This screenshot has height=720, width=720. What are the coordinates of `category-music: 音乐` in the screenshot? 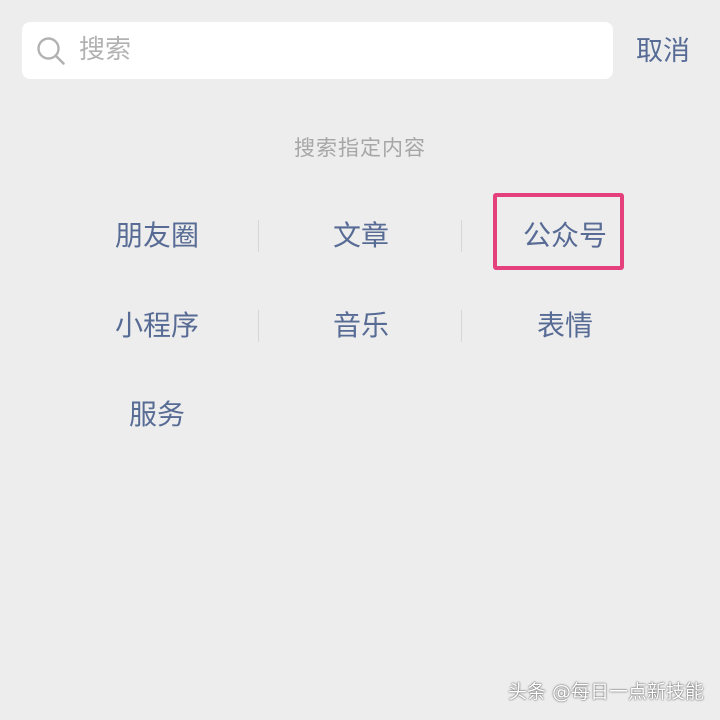 It's located at (361, 326).